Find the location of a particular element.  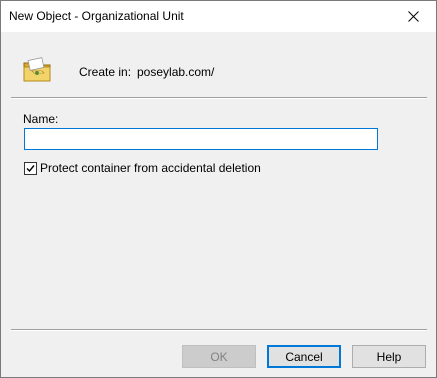

ok-button: OK is located at coordinates (219, 356).